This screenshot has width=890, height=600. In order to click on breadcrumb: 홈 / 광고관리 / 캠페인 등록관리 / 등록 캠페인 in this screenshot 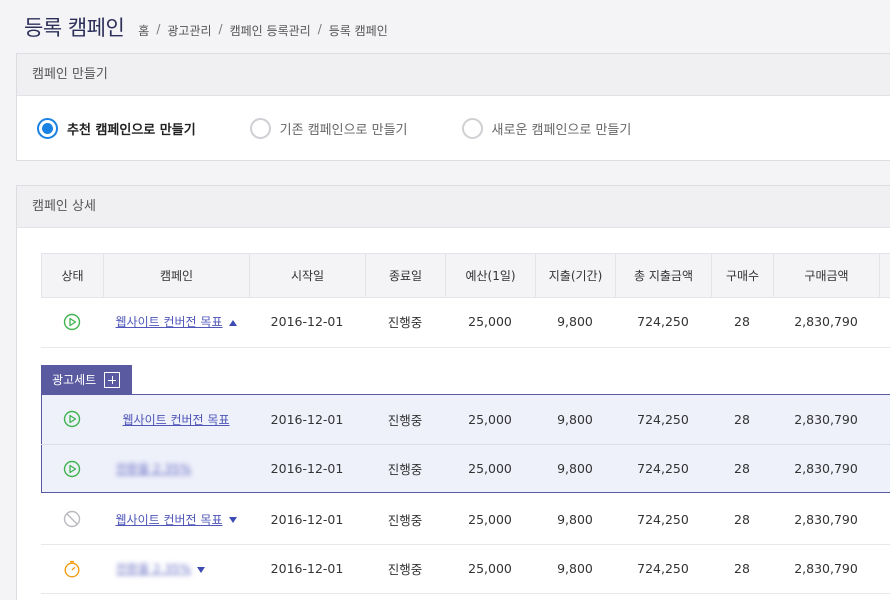, I will do `click(262, 30)`.